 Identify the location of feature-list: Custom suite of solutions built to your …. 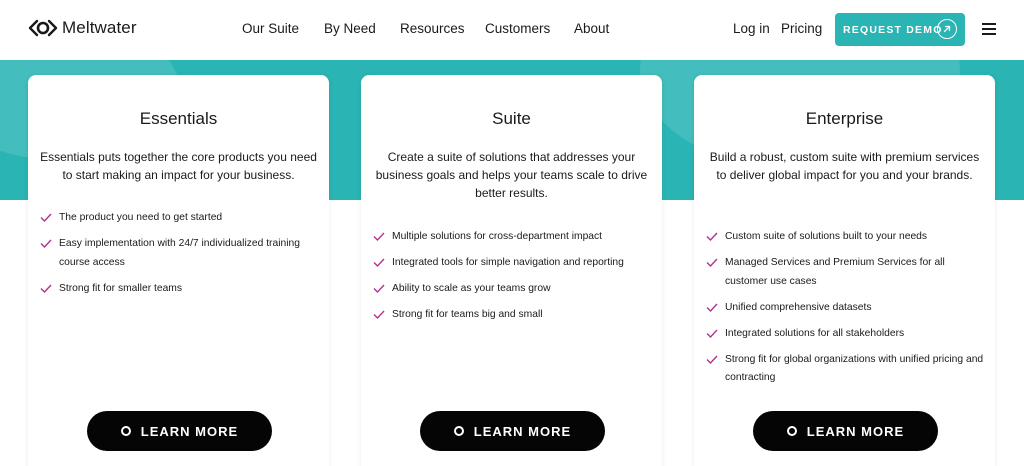
(846, 311).